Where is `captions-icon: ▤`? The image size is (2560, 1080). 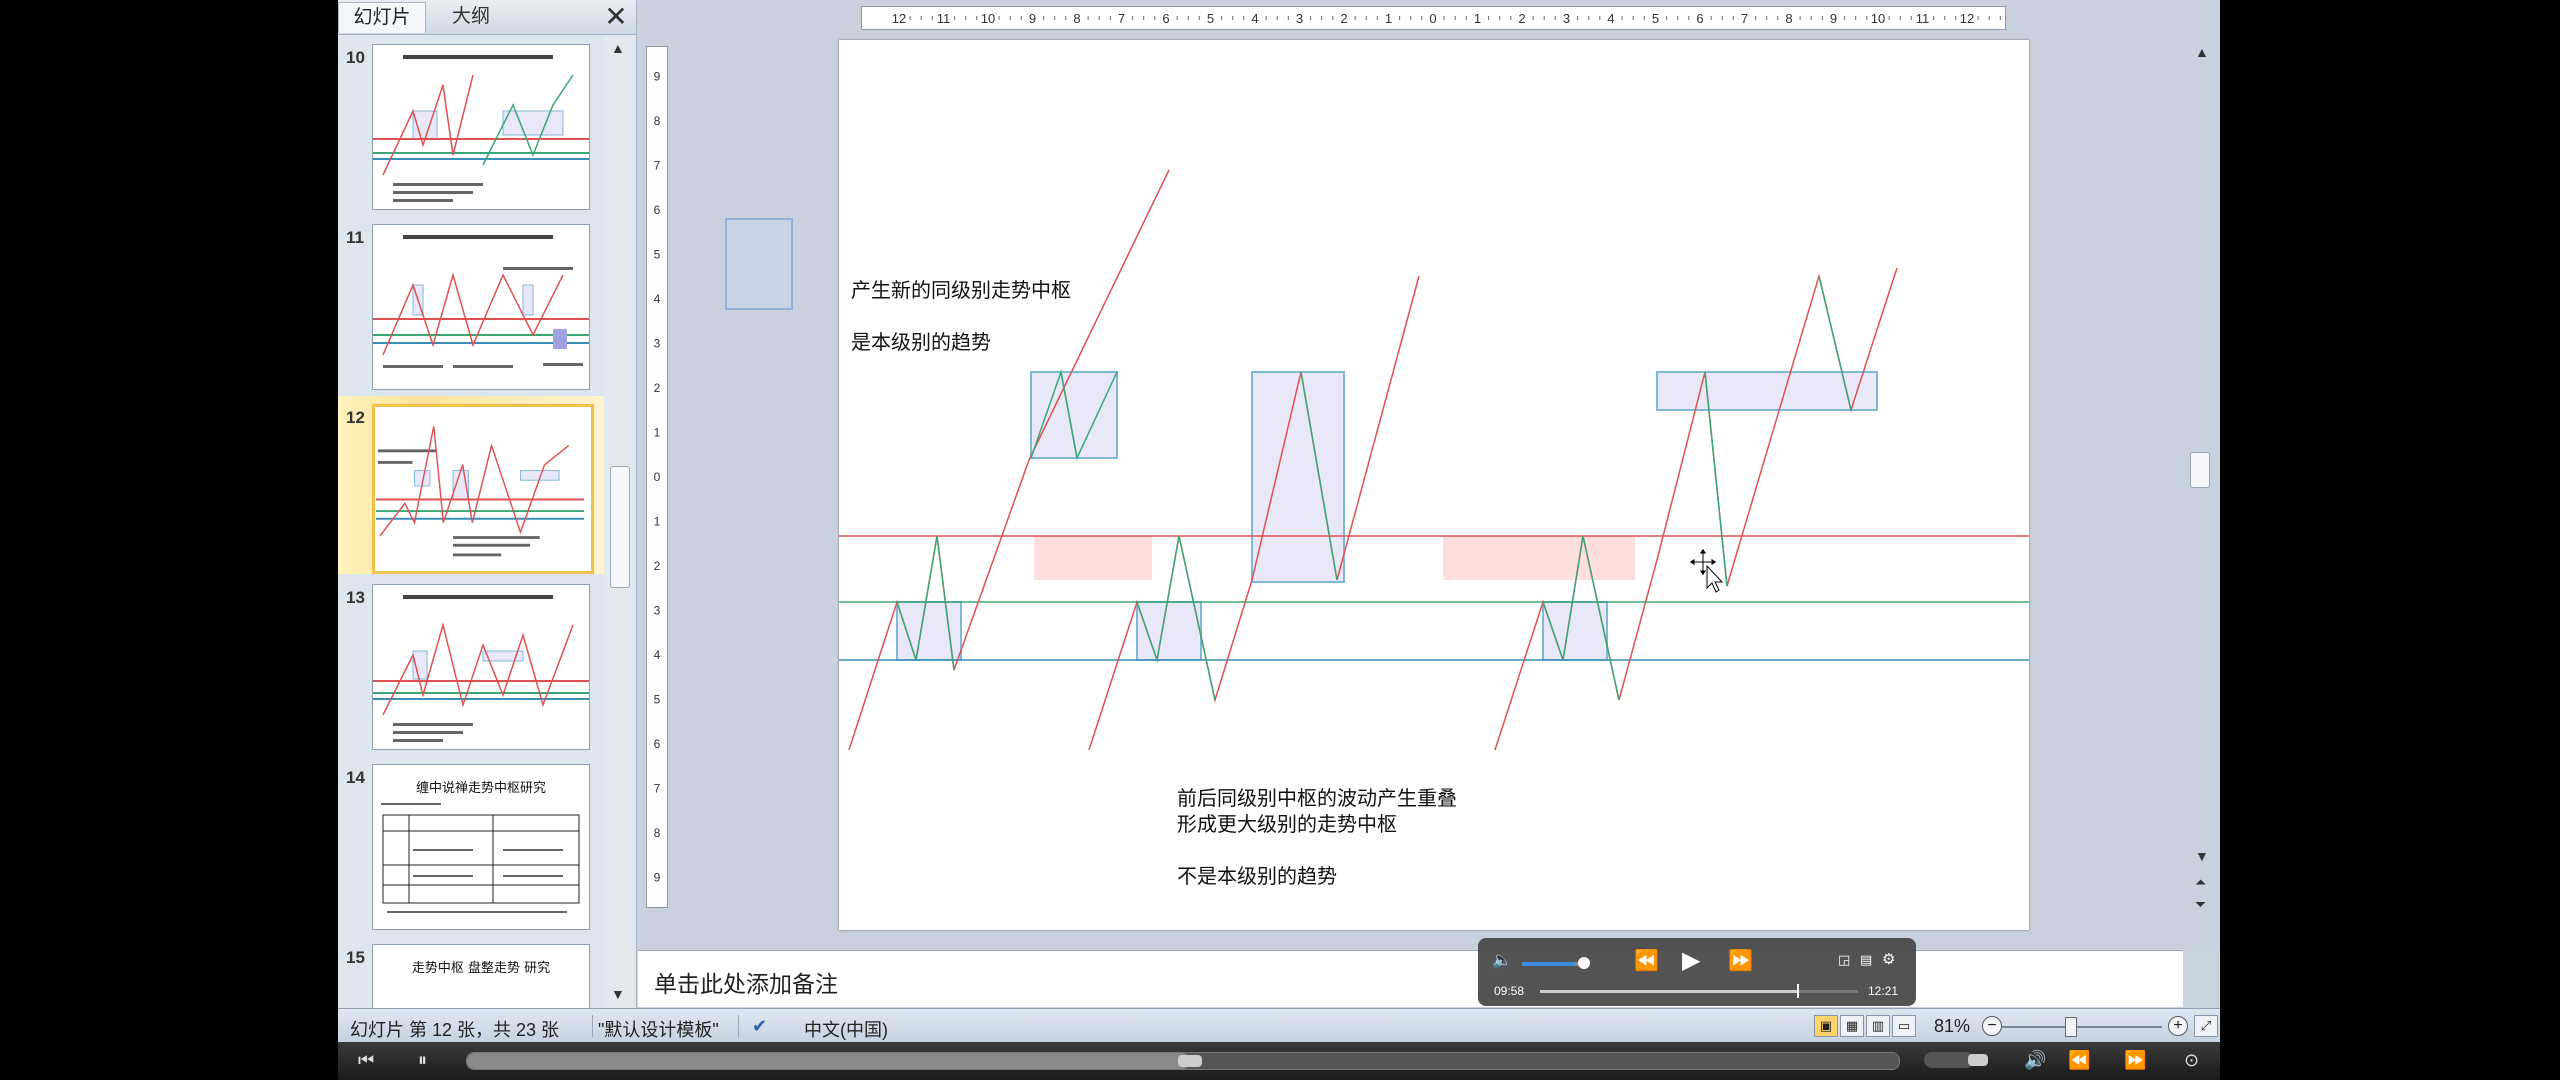
captions-icon: ▤ is located at coordinates (1866, 960).